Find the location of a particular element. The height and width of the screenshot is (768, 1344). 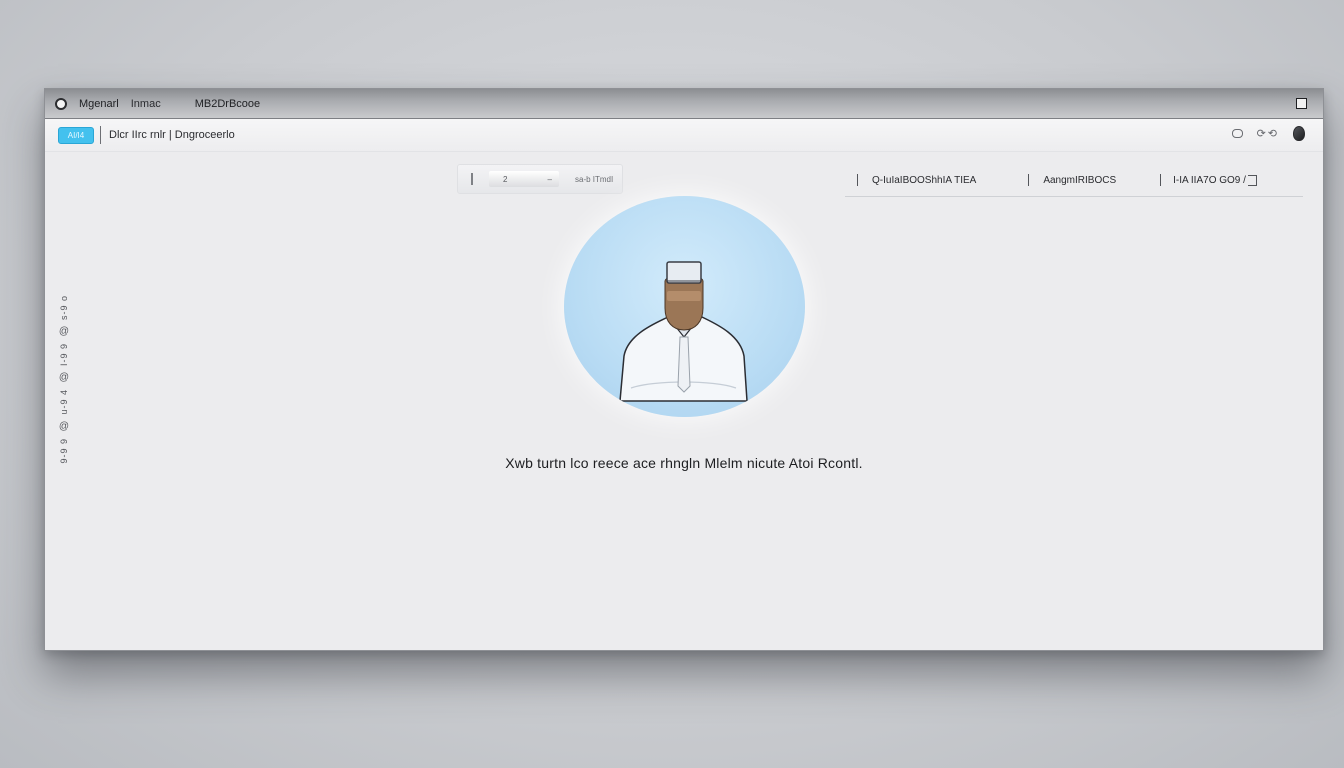

tab-1: Q-IuIaIBOOShhIA TIEA is located at coordinates (916, 180).